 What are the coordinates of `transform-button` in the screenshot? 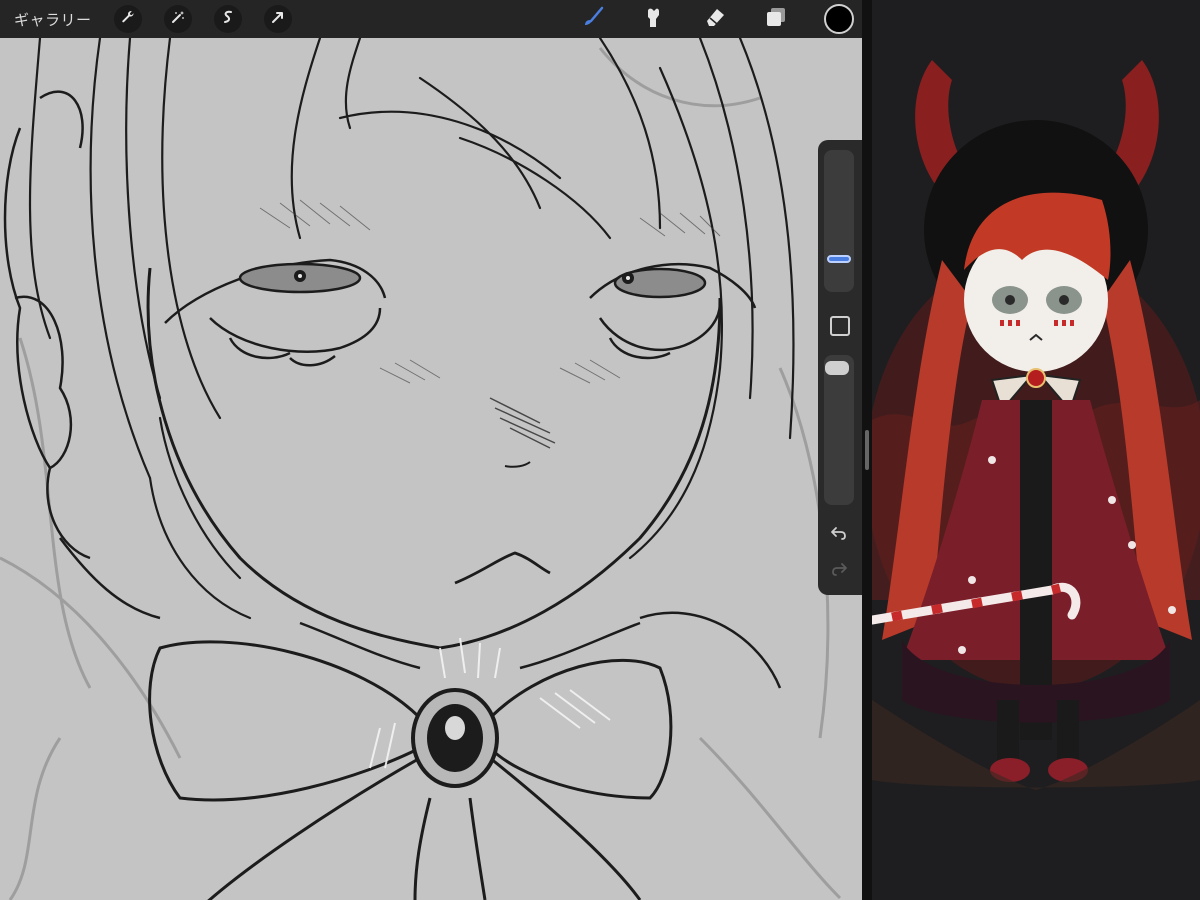 It's located at (277, 19).